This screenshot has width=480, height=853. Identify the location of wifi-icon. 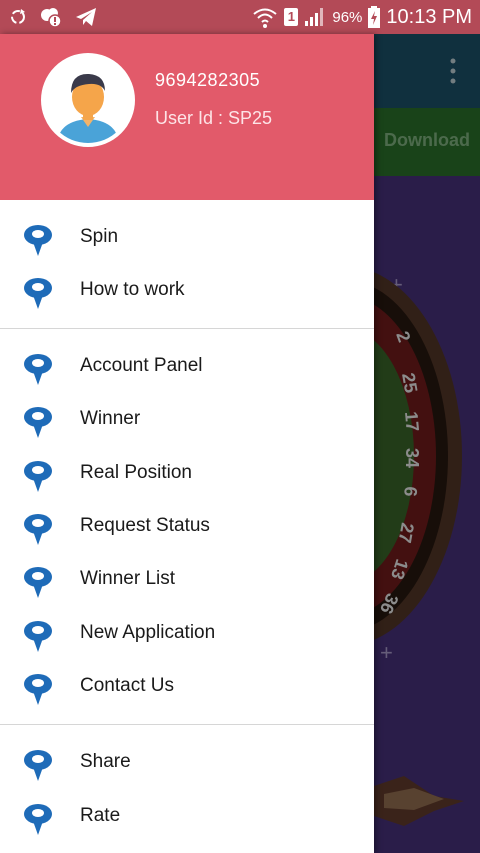
(265, 18).